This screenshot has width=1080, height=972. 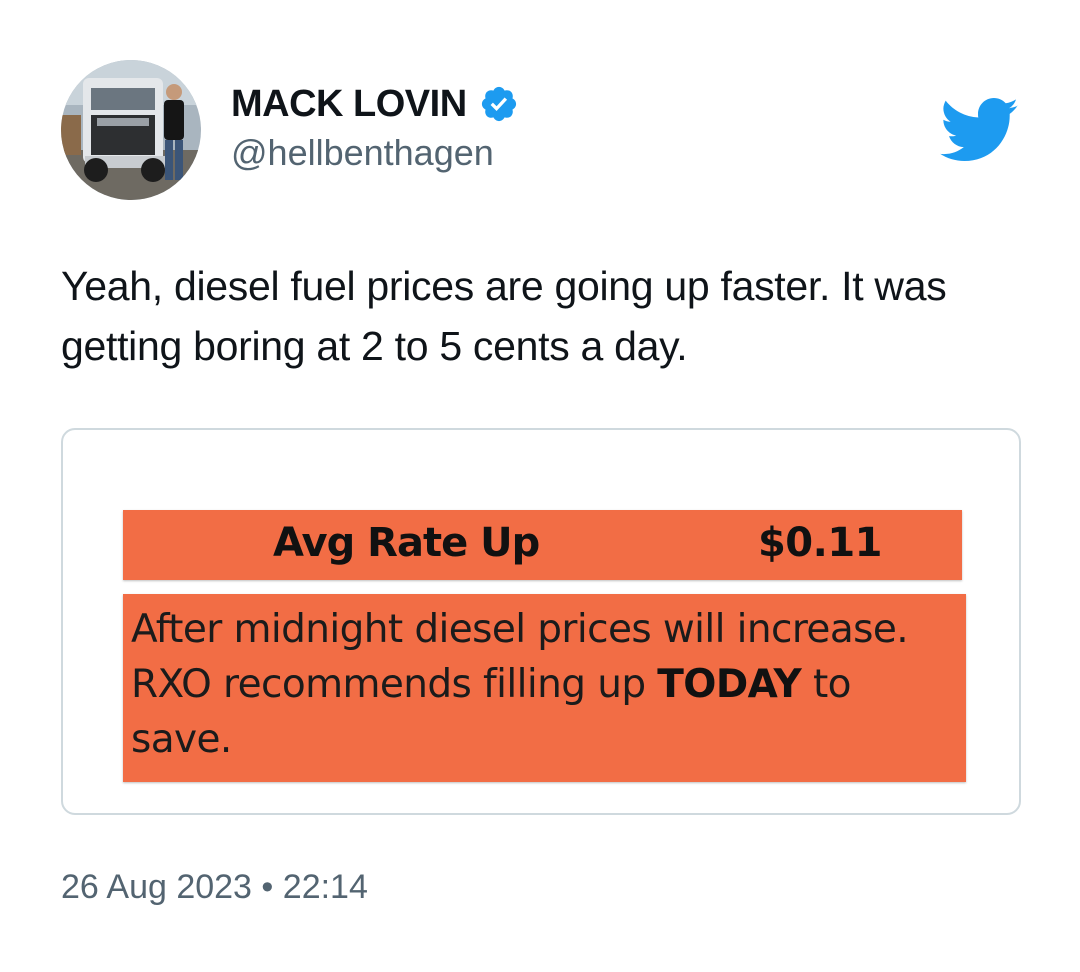 I want to click on avatar, so click(x=131, y=130).